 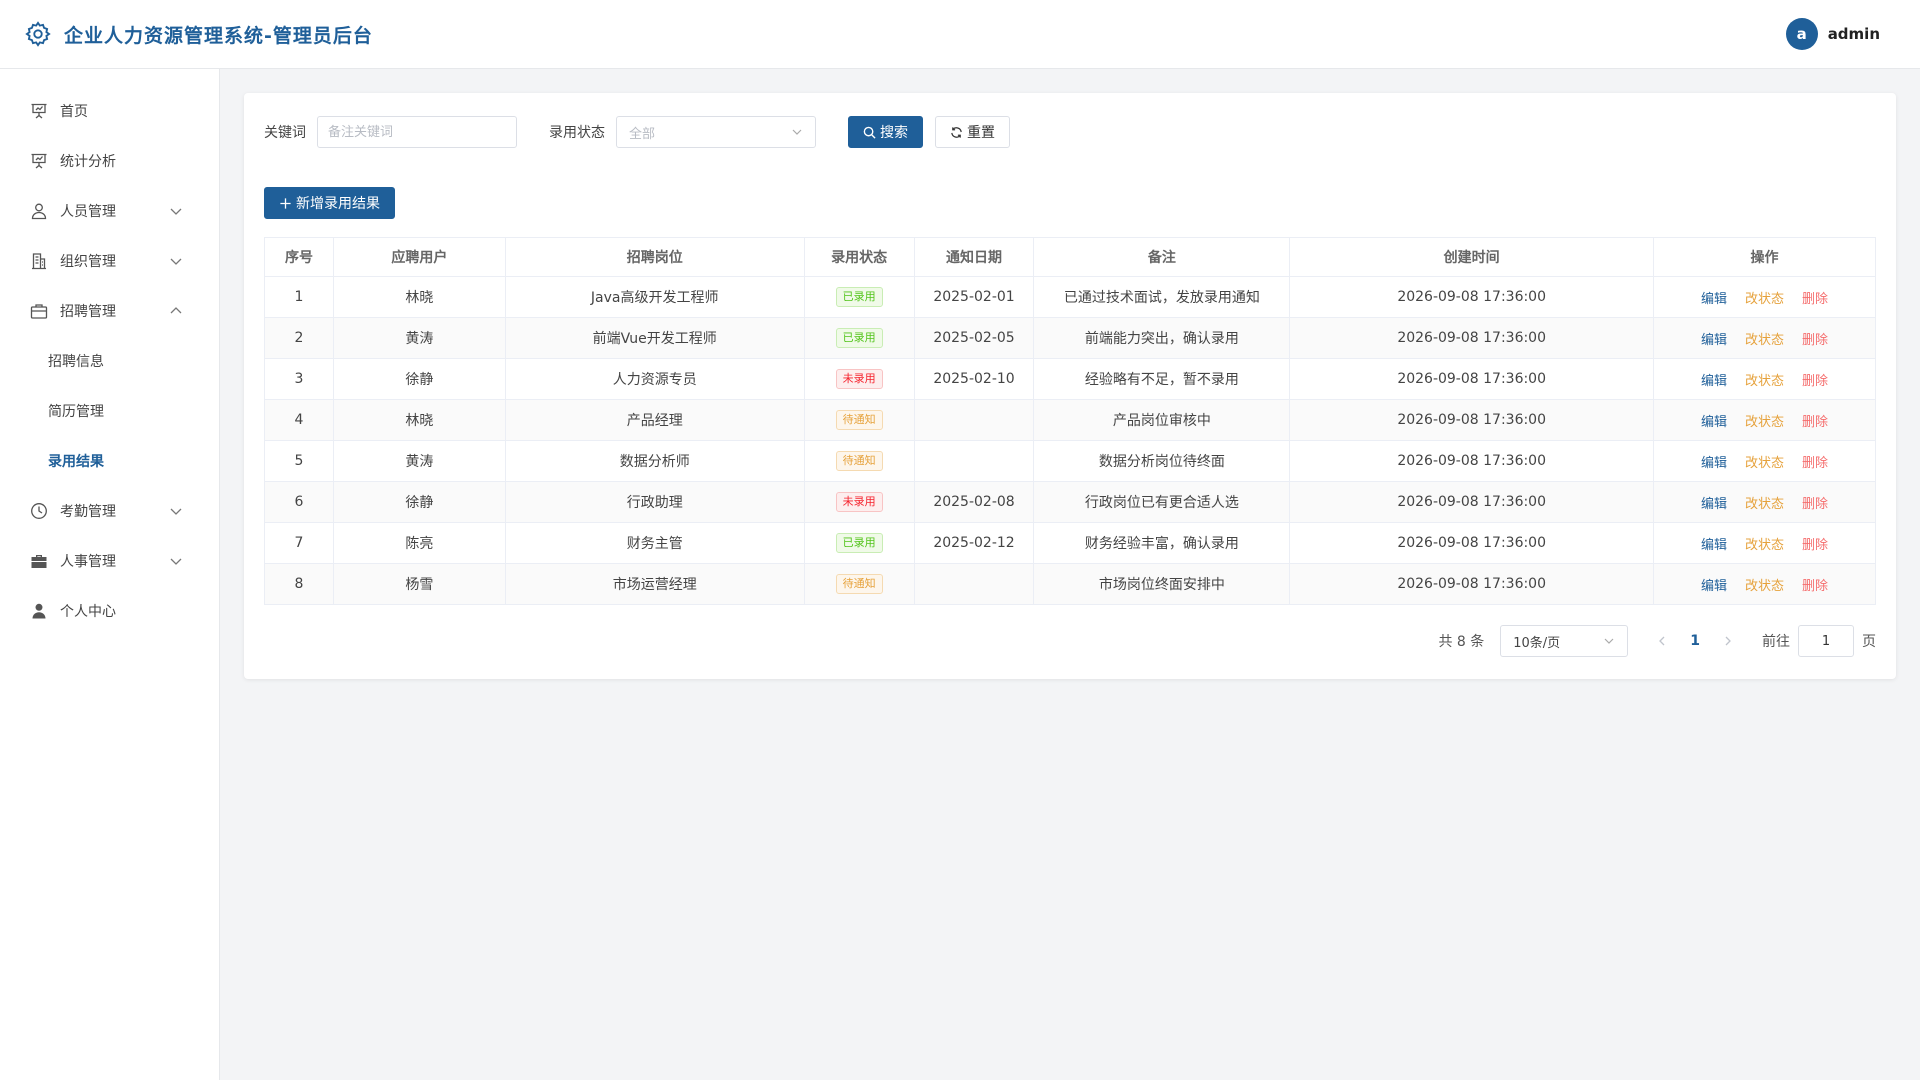 What do you see at coordinates (1662, 641) in the screenshot?
I see `chevron-left-icon` at bounding box center [1662, 641].